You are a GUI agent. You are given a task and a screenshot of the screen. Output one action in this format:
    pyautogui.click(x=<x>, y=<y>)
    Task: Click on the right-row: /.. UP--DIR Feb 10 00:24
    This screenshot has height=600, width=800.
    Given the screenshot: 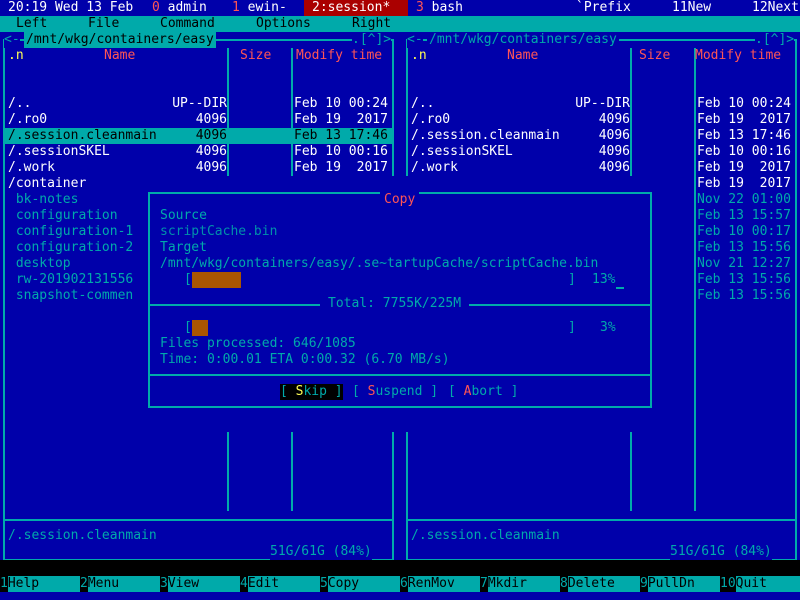 What is the action you would take?
    pyautogui.click(x=601, y=104)
    